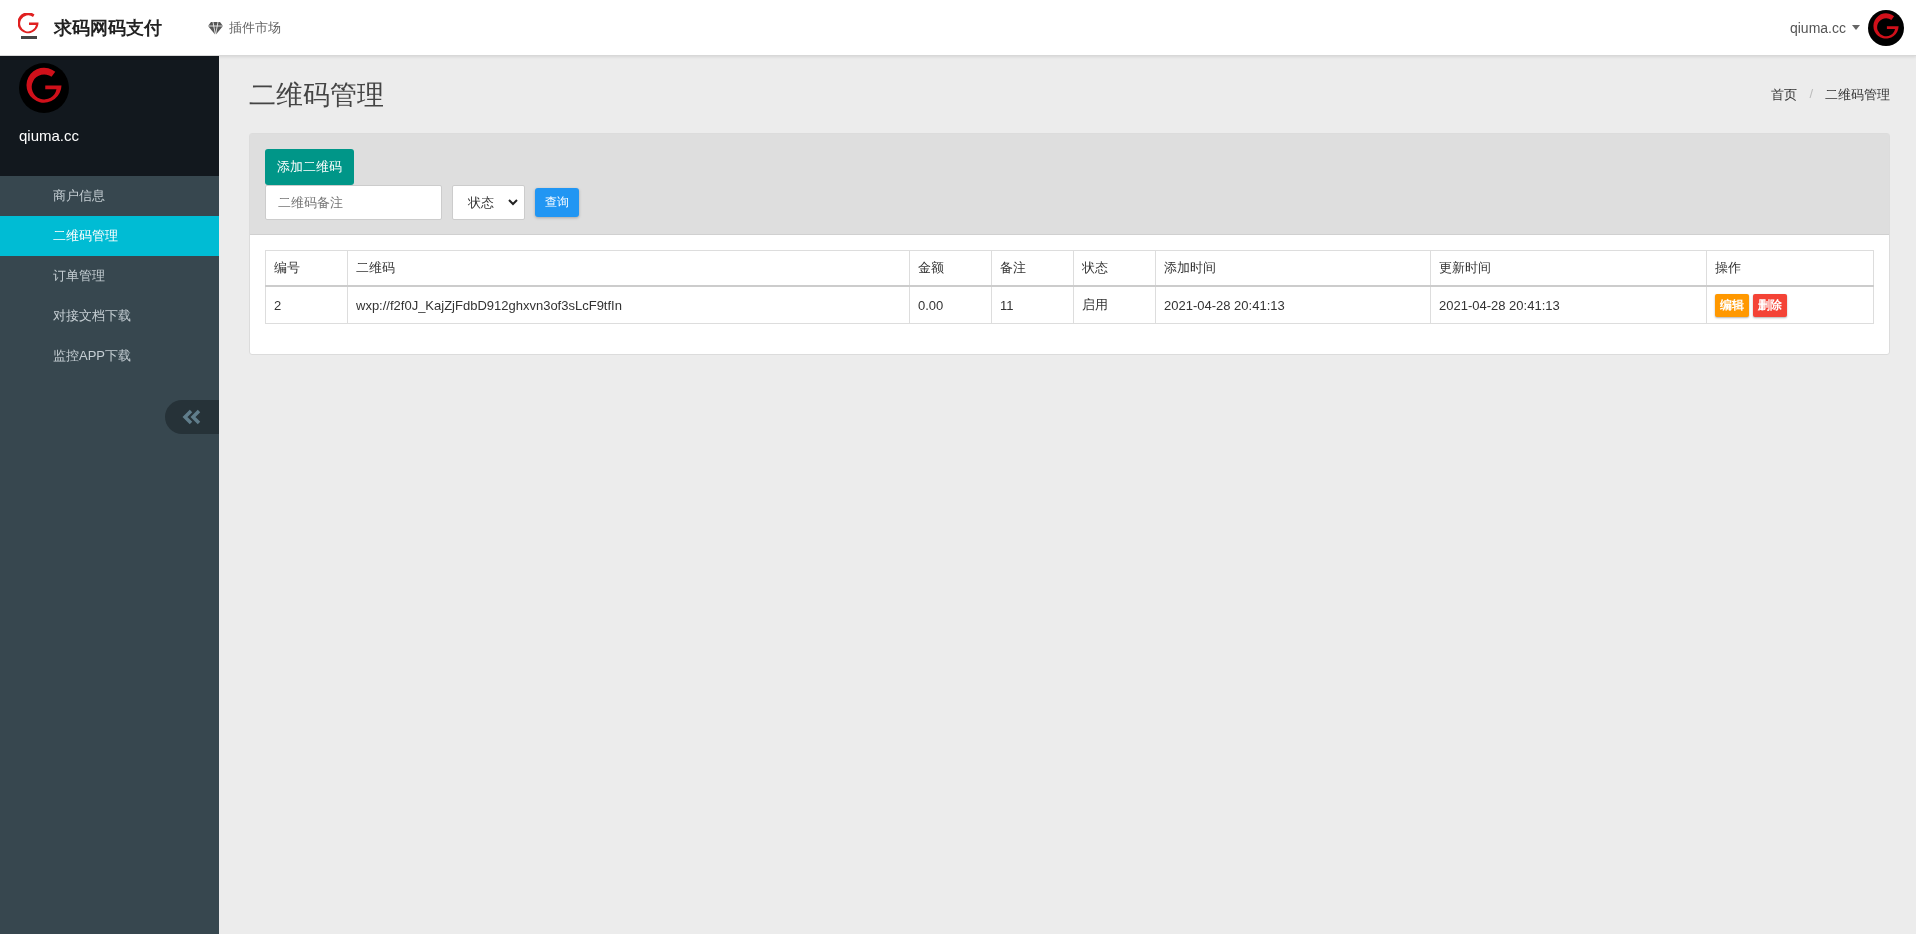 The height and width of the screenshot is (934, 1916). What do you see at coordinates (108, 28) in the screenshot?
I see `brand-title: 求码网码支付` at bounding box center [108, 28].